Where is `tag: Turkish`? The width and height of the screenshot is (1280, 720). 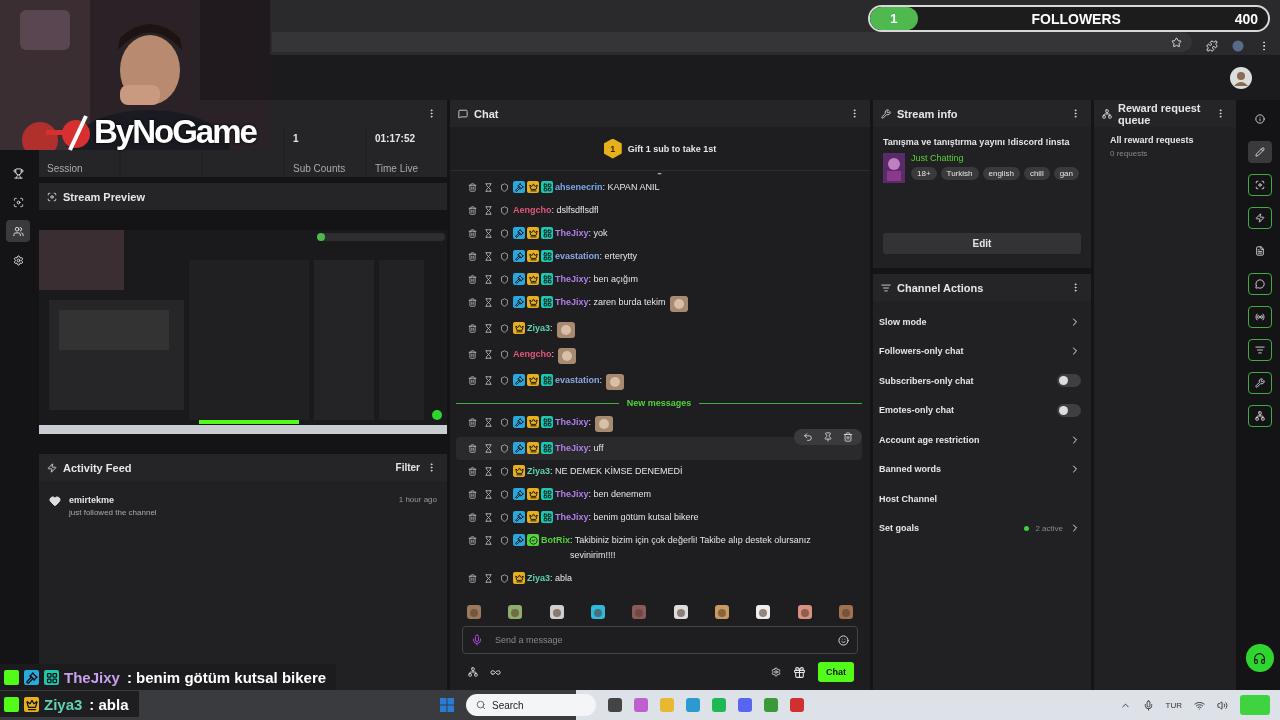 tag: Turkish is located at coordinates (959, 173).